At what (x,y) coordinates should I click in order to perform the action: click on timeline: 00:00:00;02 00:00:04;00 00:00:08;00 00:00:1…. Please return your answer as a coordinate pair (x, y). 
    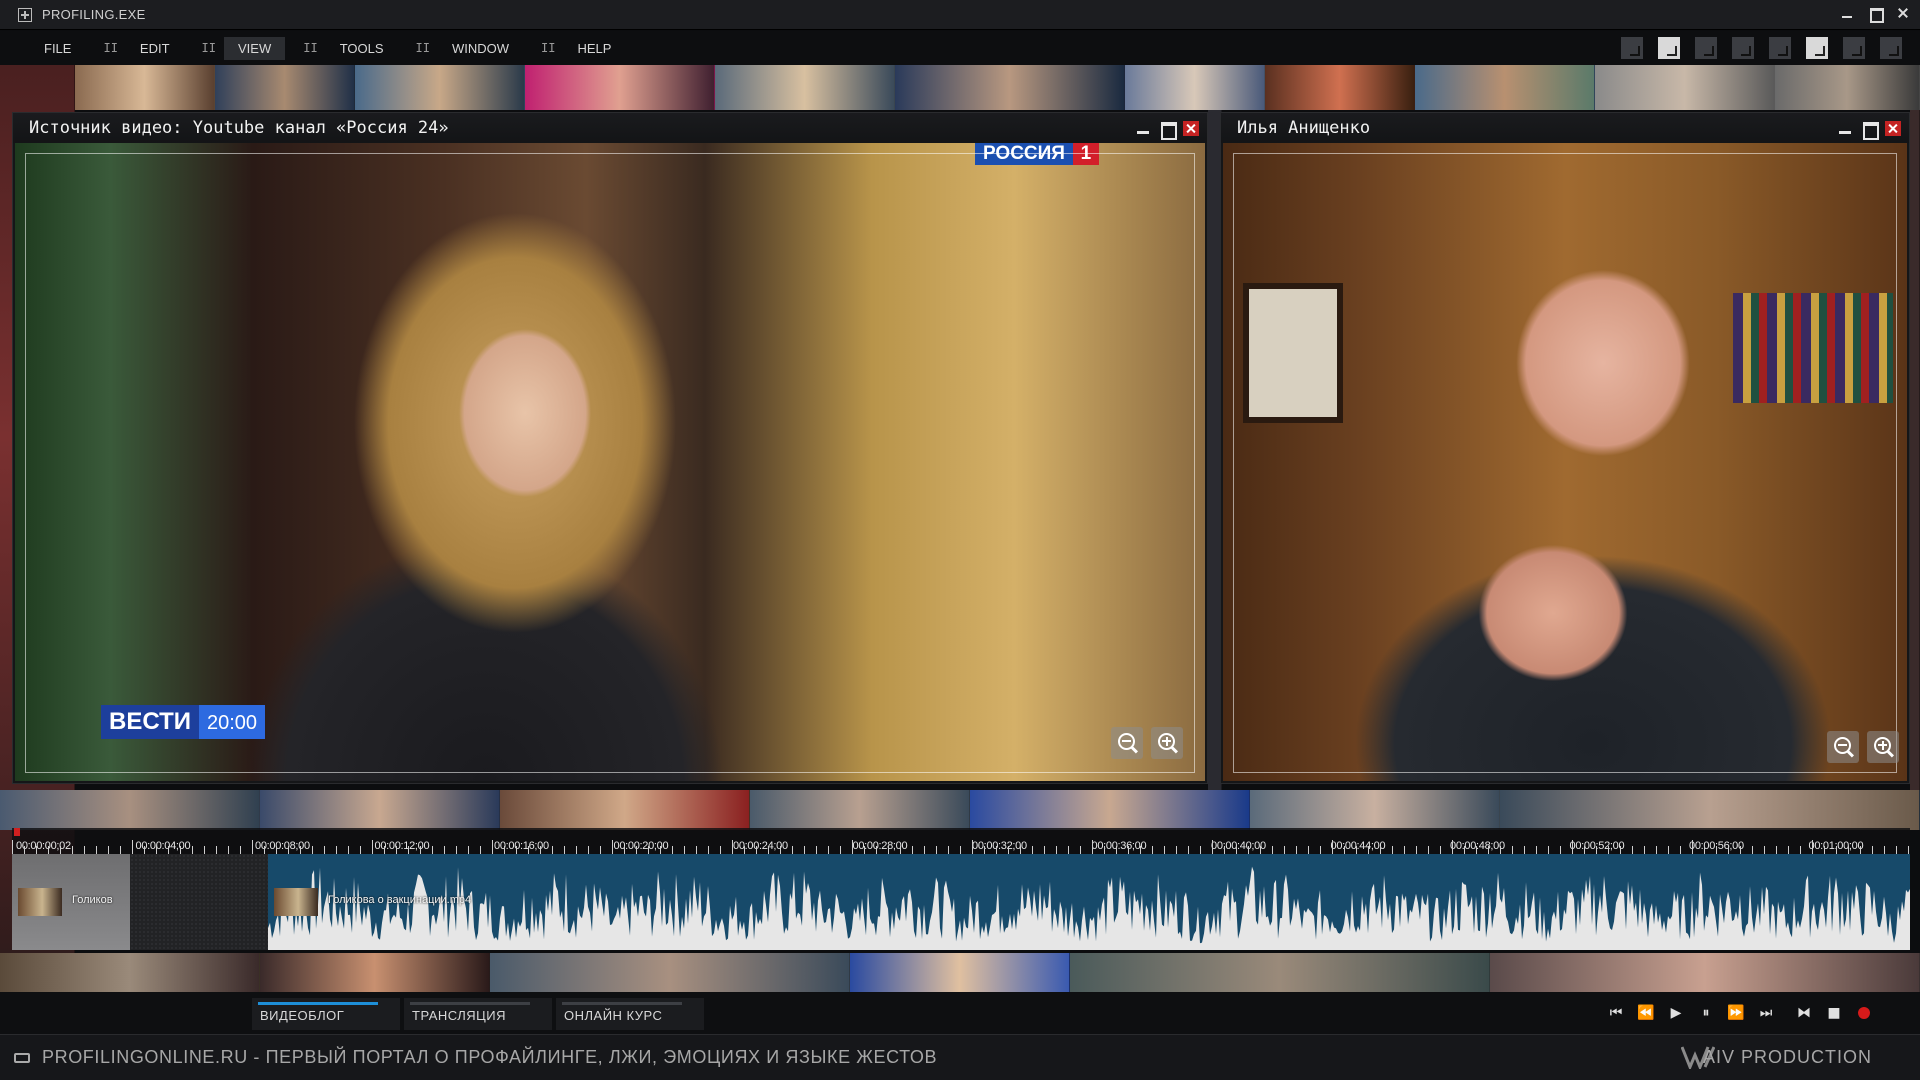
    Looking at the image, I should click on (961, 890).